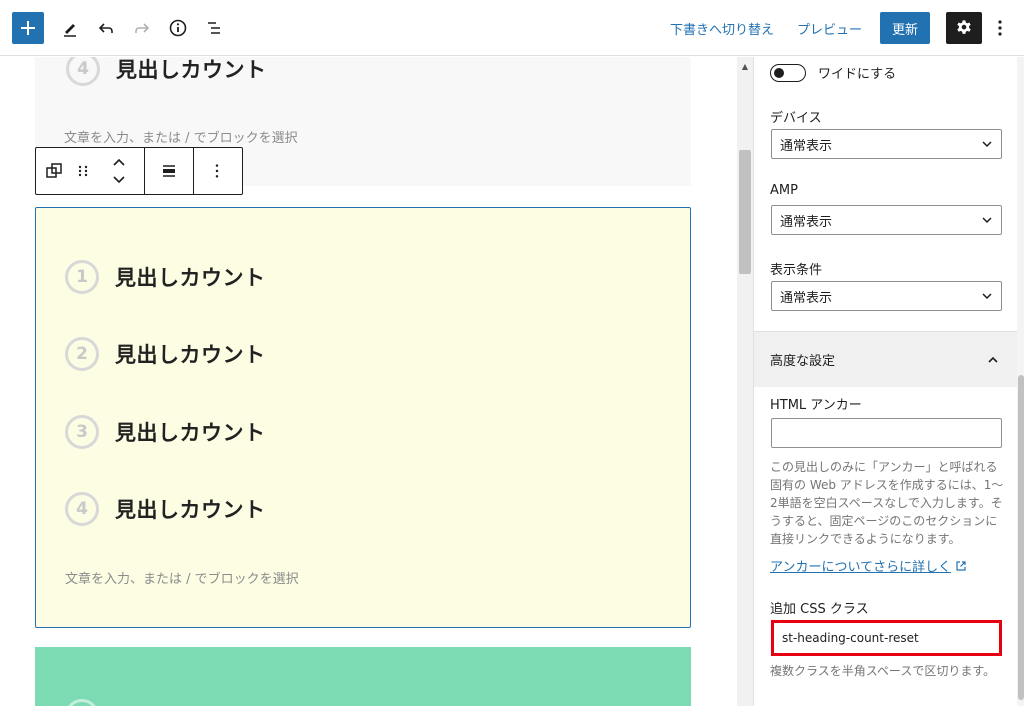 The height and width of the screenshot is (706, 1024). Describe the element at coordinates (796, 270) in the screenshot. I see `condition-label: 表示条件` at that location.